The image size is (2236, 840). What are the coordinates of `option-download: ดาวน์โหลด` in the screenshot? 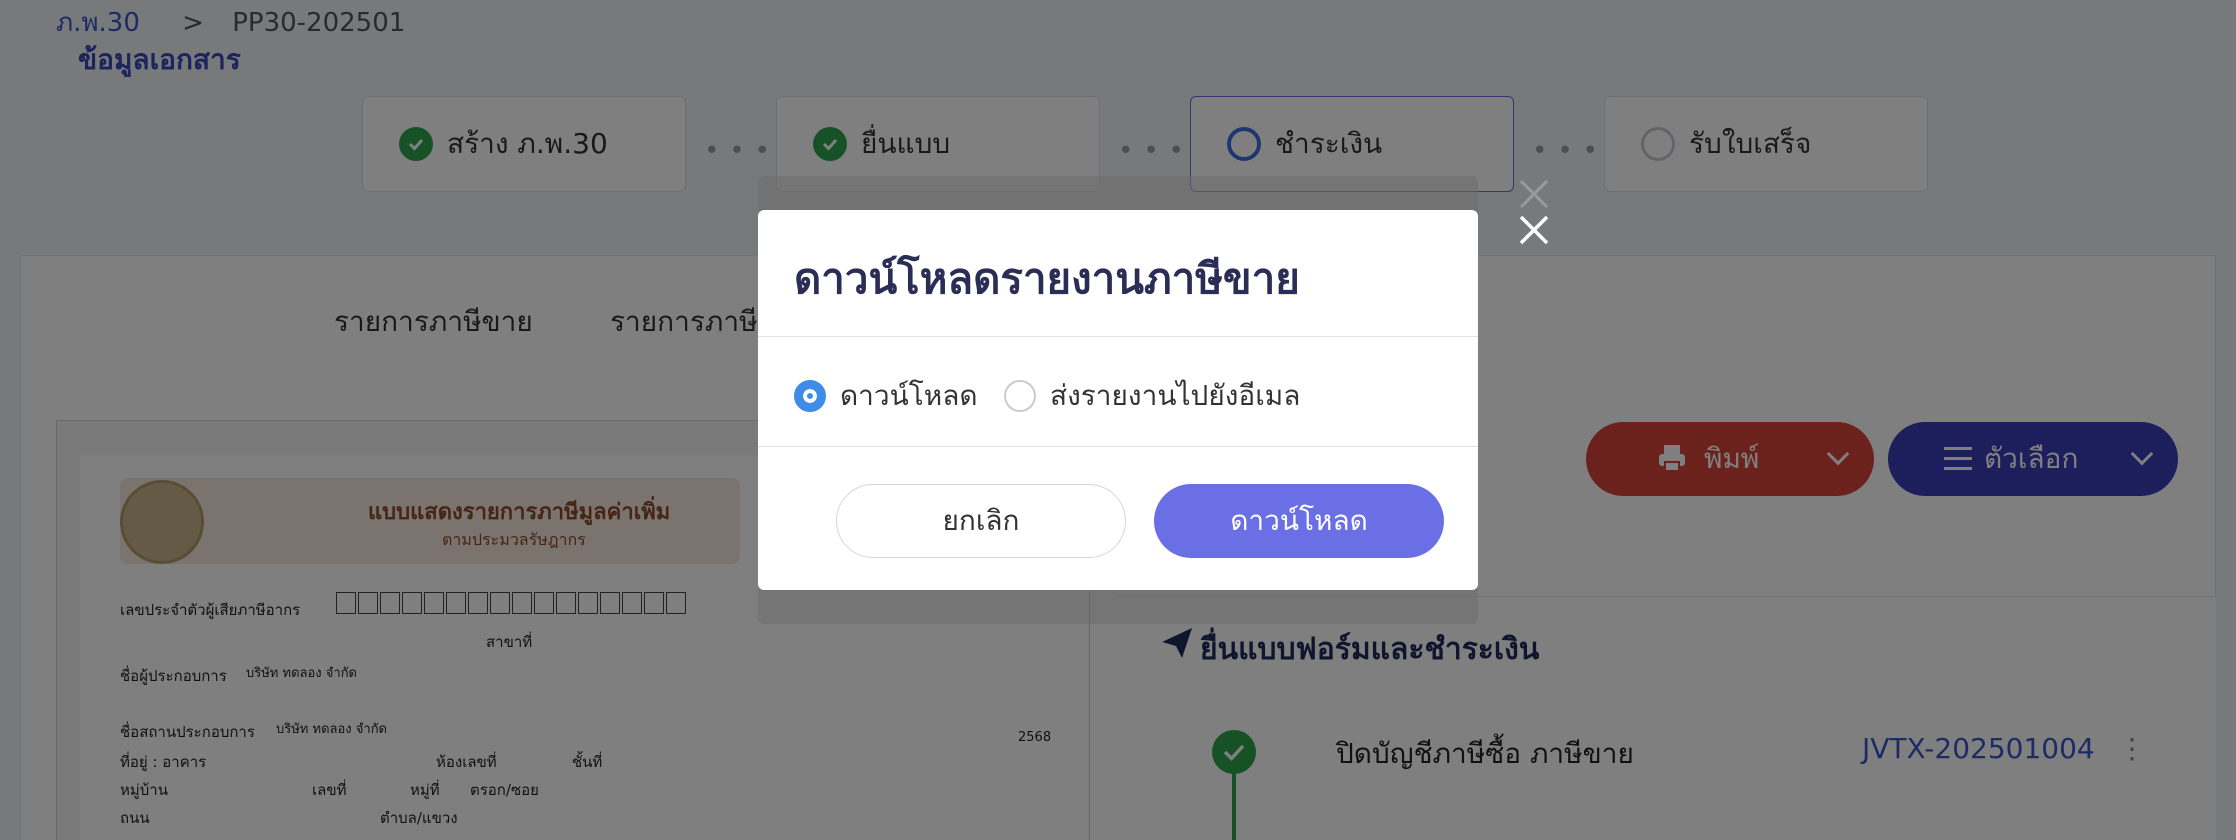 It's located at (886, 396).